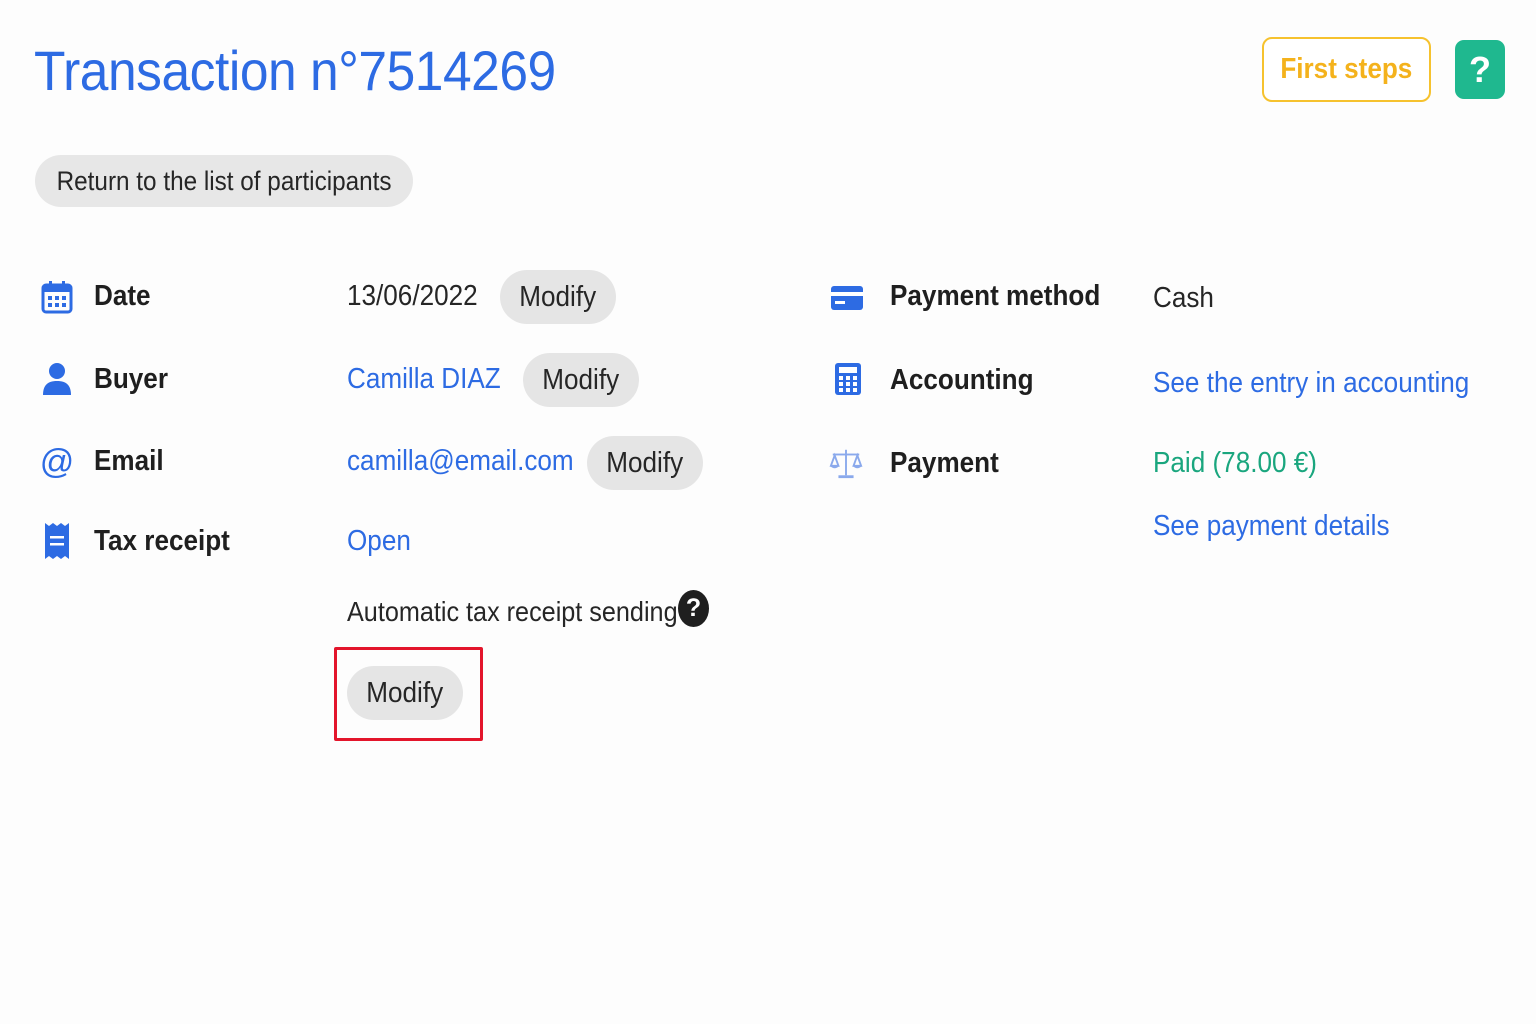  What do you see at coordinates (57, 379) in the screenshot?
I see `user-icon` at bounding box center [57, 379].